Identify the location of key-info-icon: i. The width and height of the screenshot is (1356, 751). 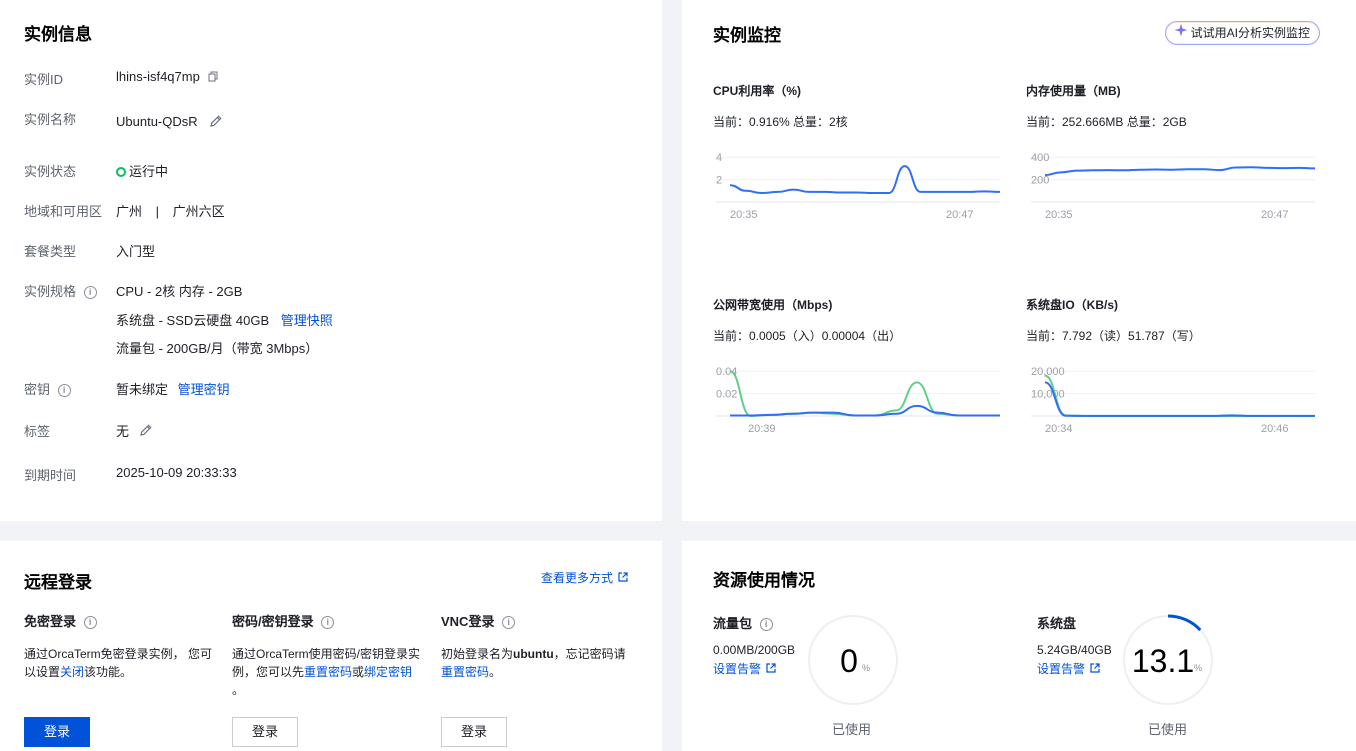
(64, 391).